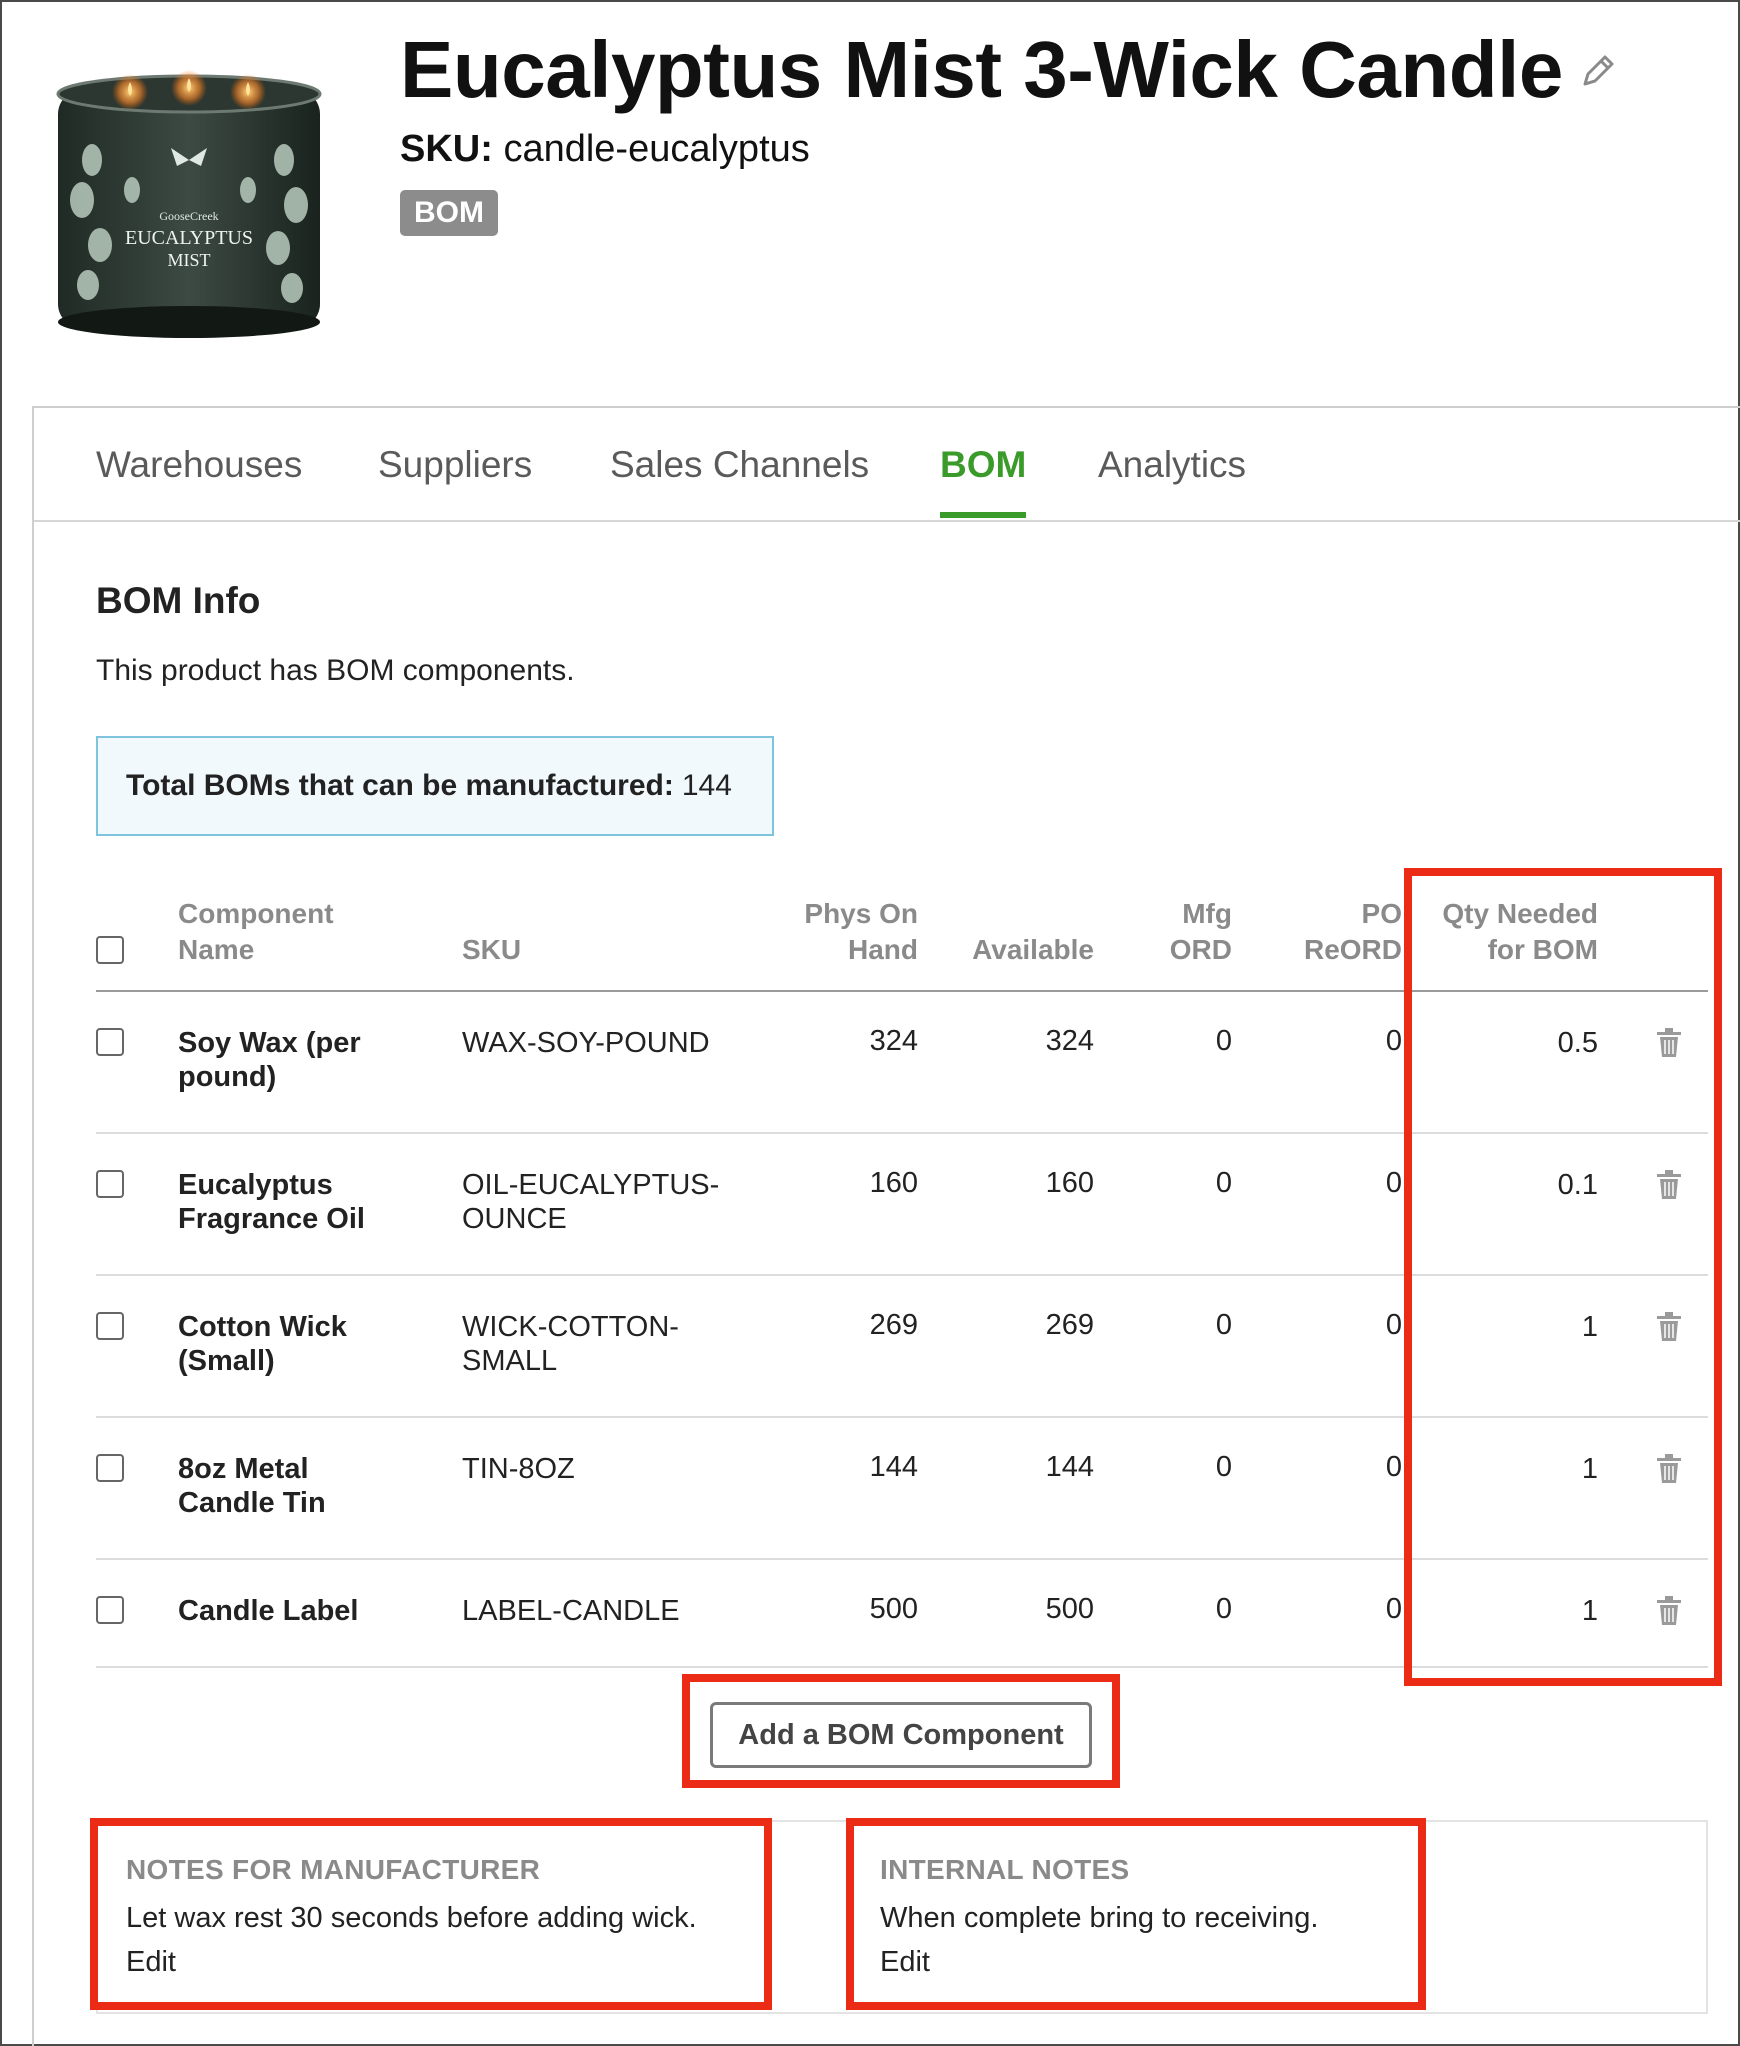 The width and height of the screenshot is (1740, 2046). Describe the element at coordinates (298, 1486) in the screenshot. I see `component-name: 8oz Metal Candle Tin` at that location.